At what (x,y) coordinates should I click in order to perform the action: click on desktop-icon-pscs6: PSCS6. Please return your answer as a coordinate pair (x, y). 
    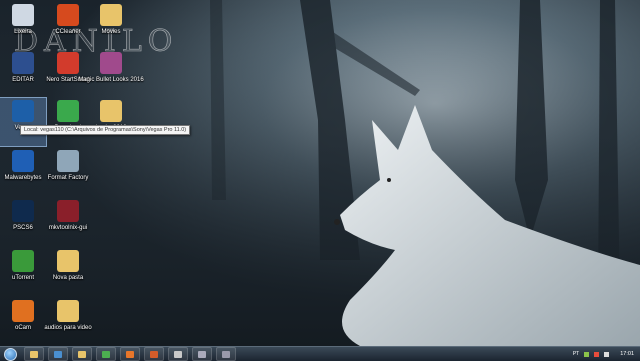
    Looking at the image, I should click on (23, 222).